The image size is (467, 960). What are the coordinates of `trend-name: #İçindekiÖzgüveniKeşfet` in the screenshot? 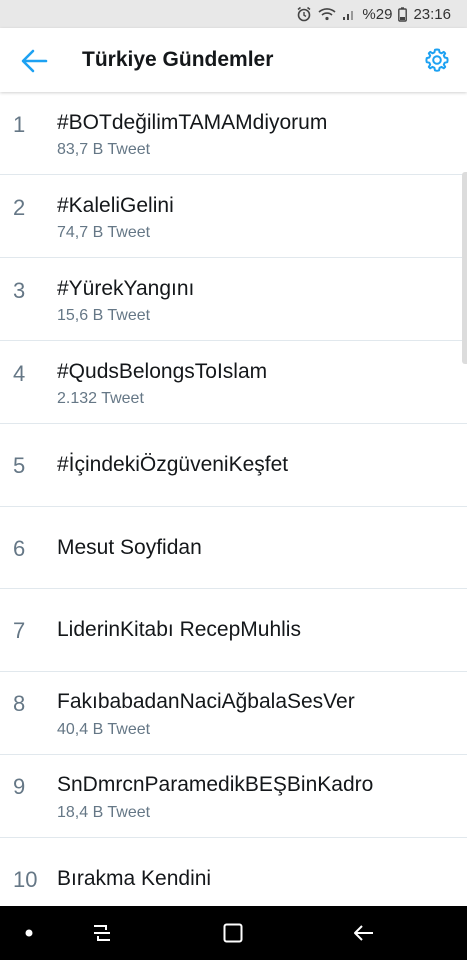 It's located at (173, 464).